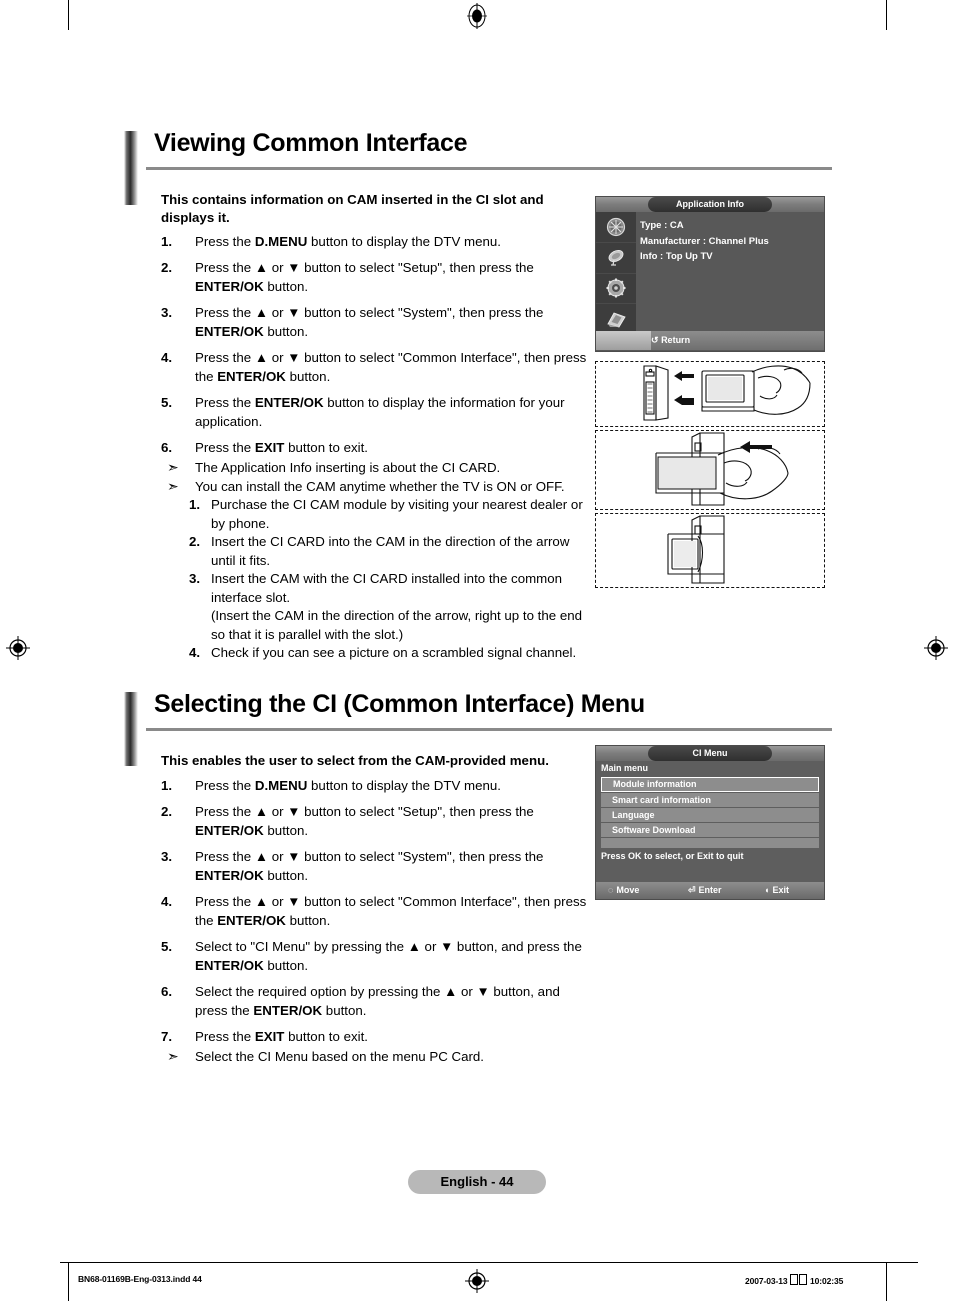 The image size is (954, 1301). I want to click on registration-mark-bottom, so click(477, 1281).